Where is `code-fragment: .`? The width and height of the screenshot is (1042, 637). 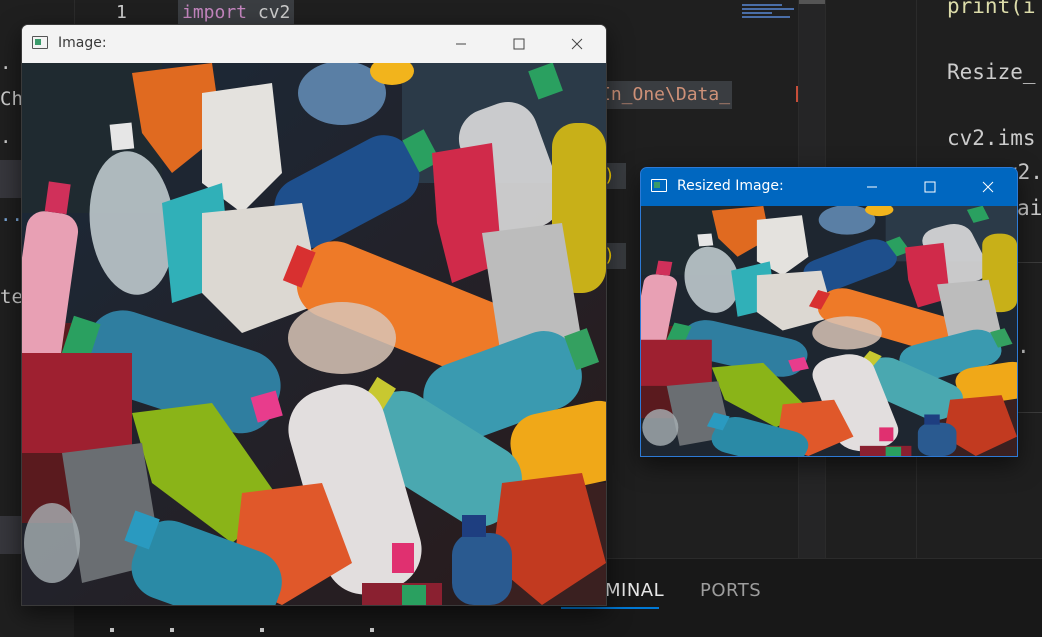
code-fragment: . is located at coordinates (1023, 346).